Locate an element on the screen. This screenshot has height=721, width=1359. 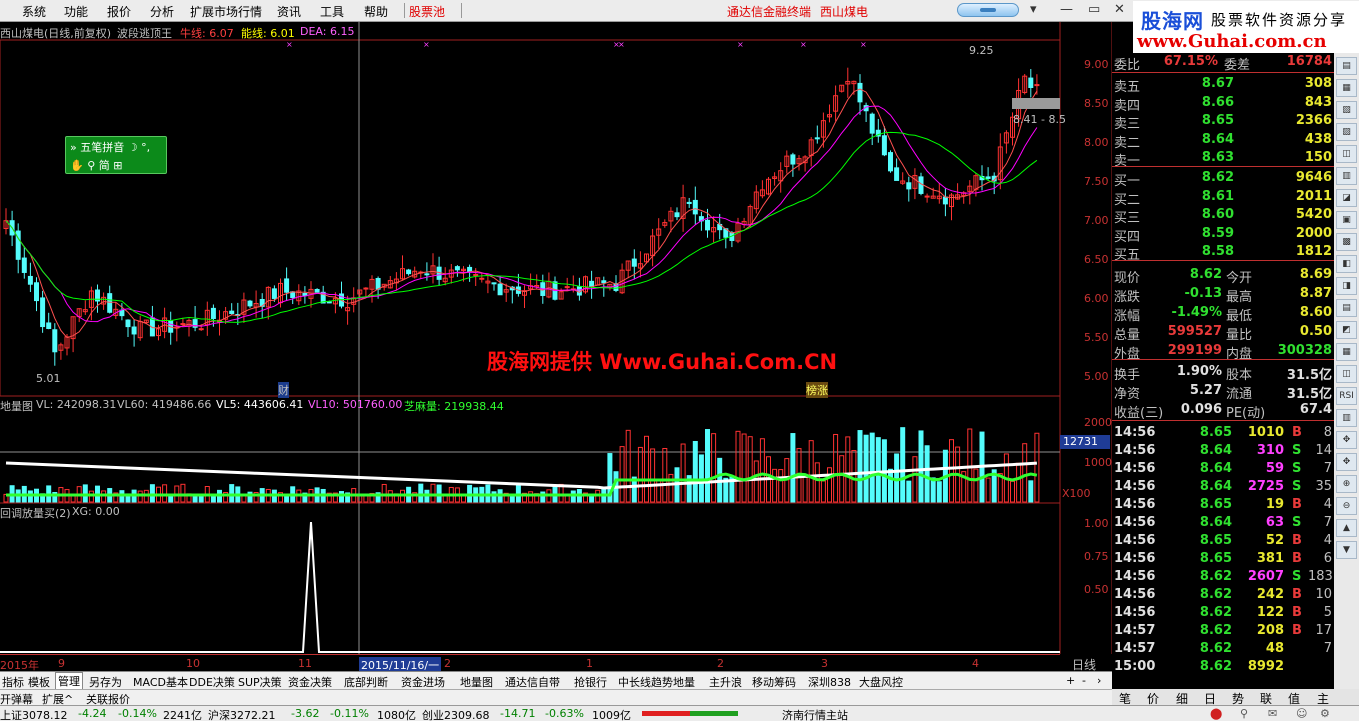
server-name: 济南行情主站 is located at coordinates (815, 714).